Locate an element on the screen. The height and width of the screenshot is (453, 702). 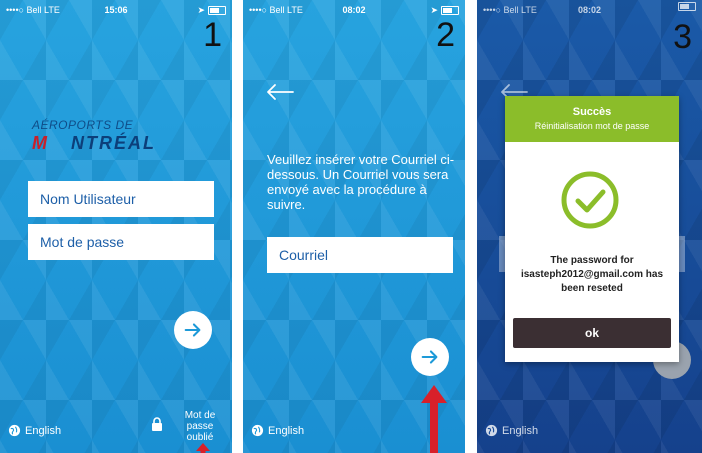
message-line-2: isasteph2012@gmail.com has is located at coordinates (592, 274).